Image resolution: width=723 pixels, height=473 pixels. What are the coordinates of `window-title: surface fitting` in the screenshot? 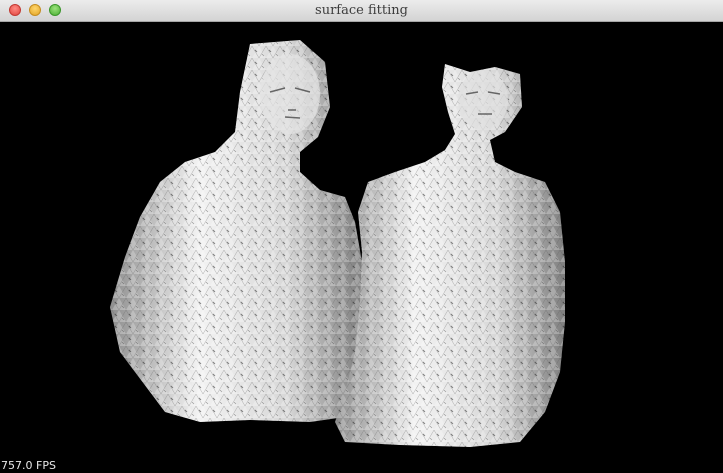 It's located at (361, 10).